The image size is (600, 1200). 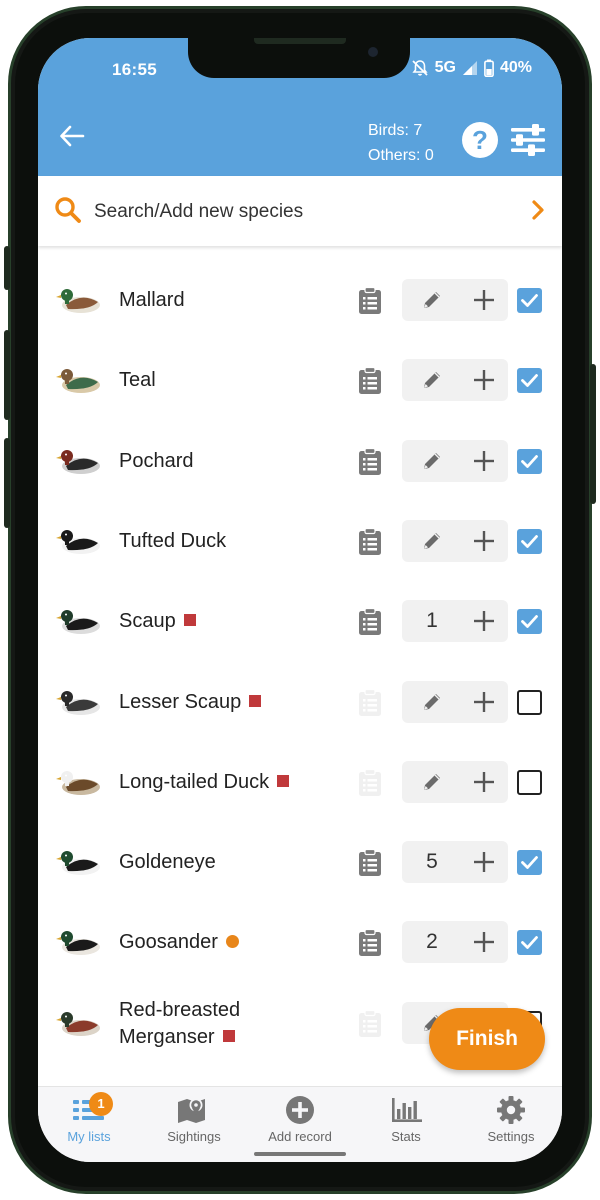 What do you see at coordinates (190, 702) in the screenshot?
I see `species-name: Lesser Scaup` at bounding box center [190, 702].